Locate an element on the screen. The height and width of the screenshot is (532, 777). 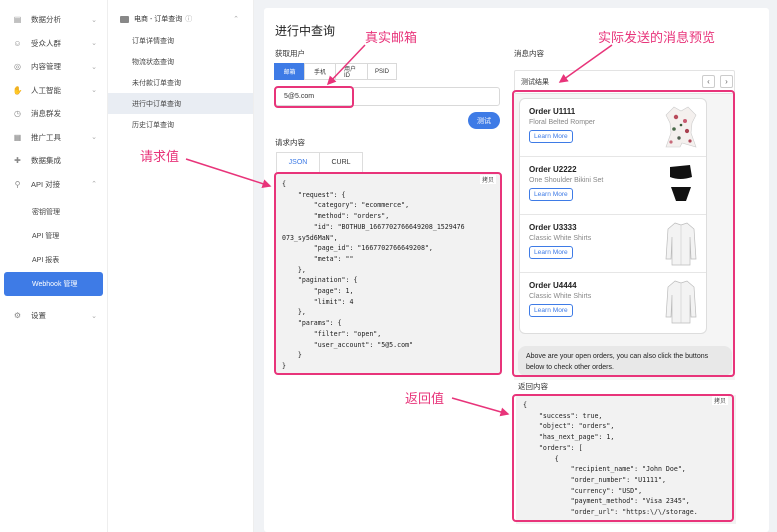
sidebar-sub-keys: 密钥管理 is located at coordinates (53, 212).